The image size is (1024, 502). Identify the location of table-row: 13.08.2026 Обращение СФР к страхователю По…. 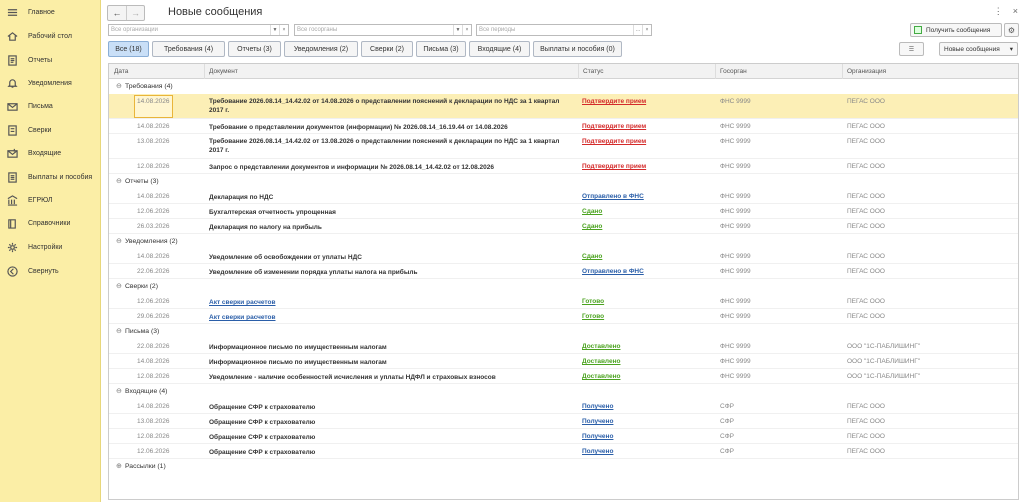
(563, 421).